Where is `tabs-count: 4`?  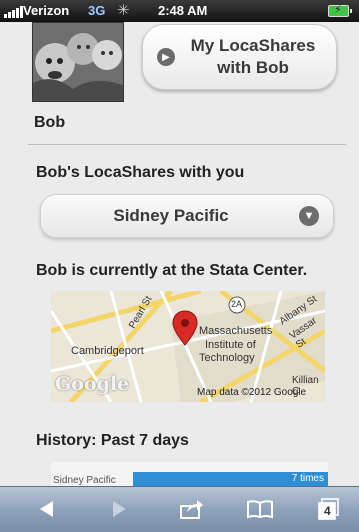
tabs-count: 4 is located at coordinates (327, 511).